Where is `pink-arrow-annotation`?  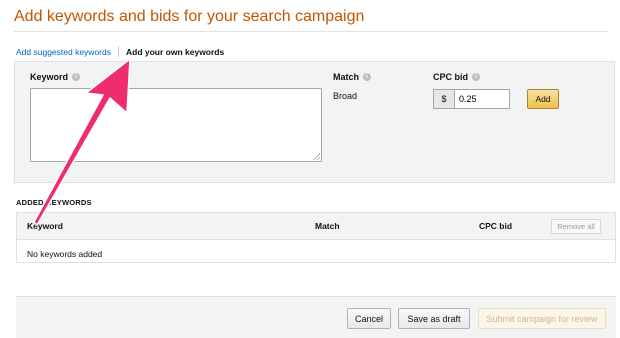
pink-arrow-annotation is located at coordinates (82, 142).